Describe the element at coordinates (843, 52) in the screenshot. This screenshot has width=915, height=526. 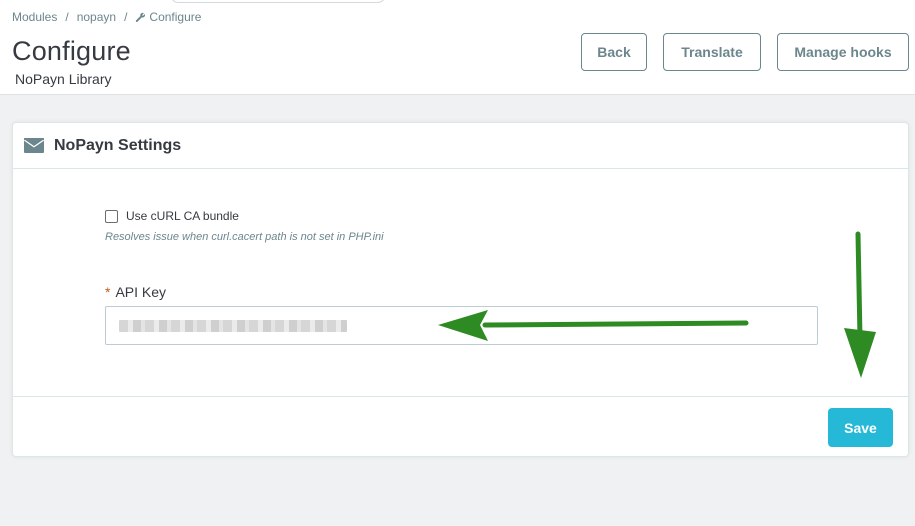
I see `manage-hooks-button: Manage hooks` at that location.